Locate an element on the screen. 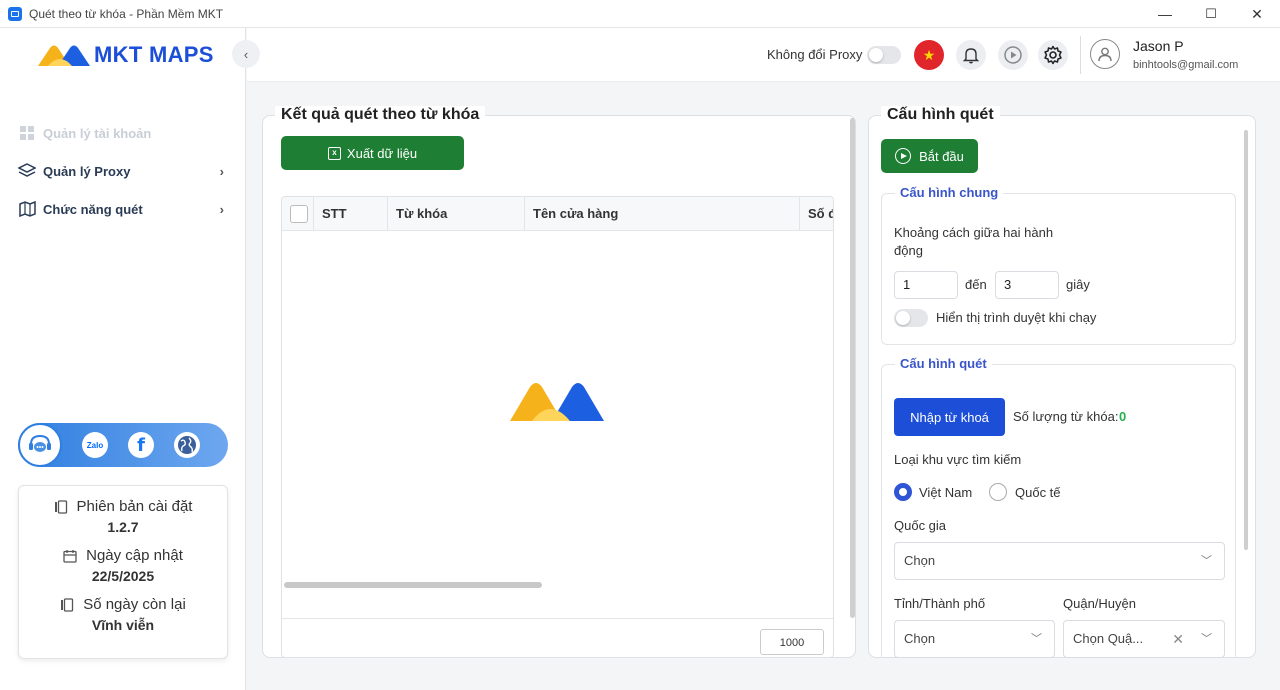  proxy-toggle is located at coordinates (884, 55).